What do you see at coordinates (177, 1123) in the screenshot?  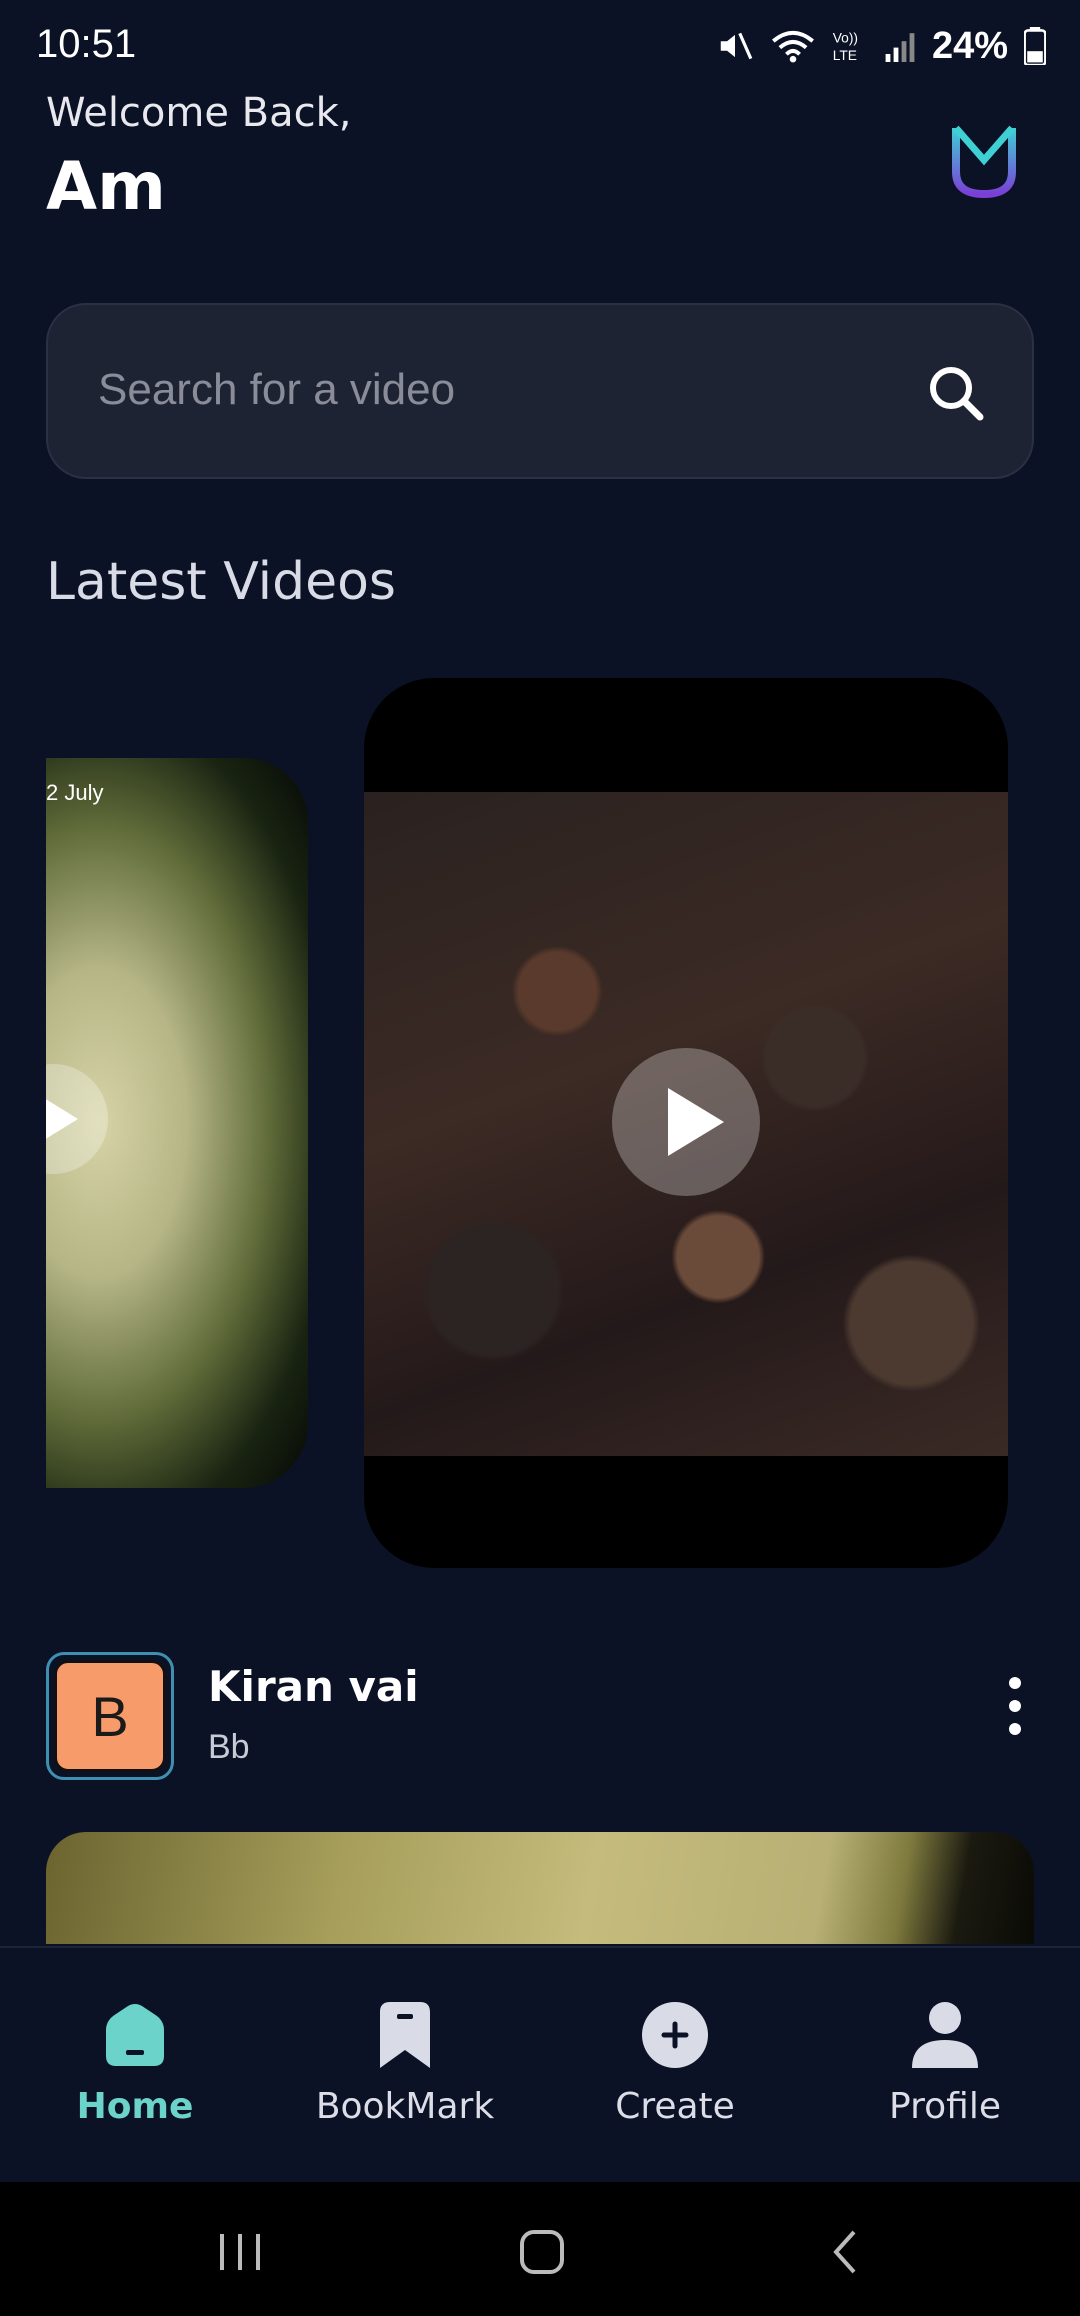 I see `video-card: 2 July` at bounding box center [177, 1123].